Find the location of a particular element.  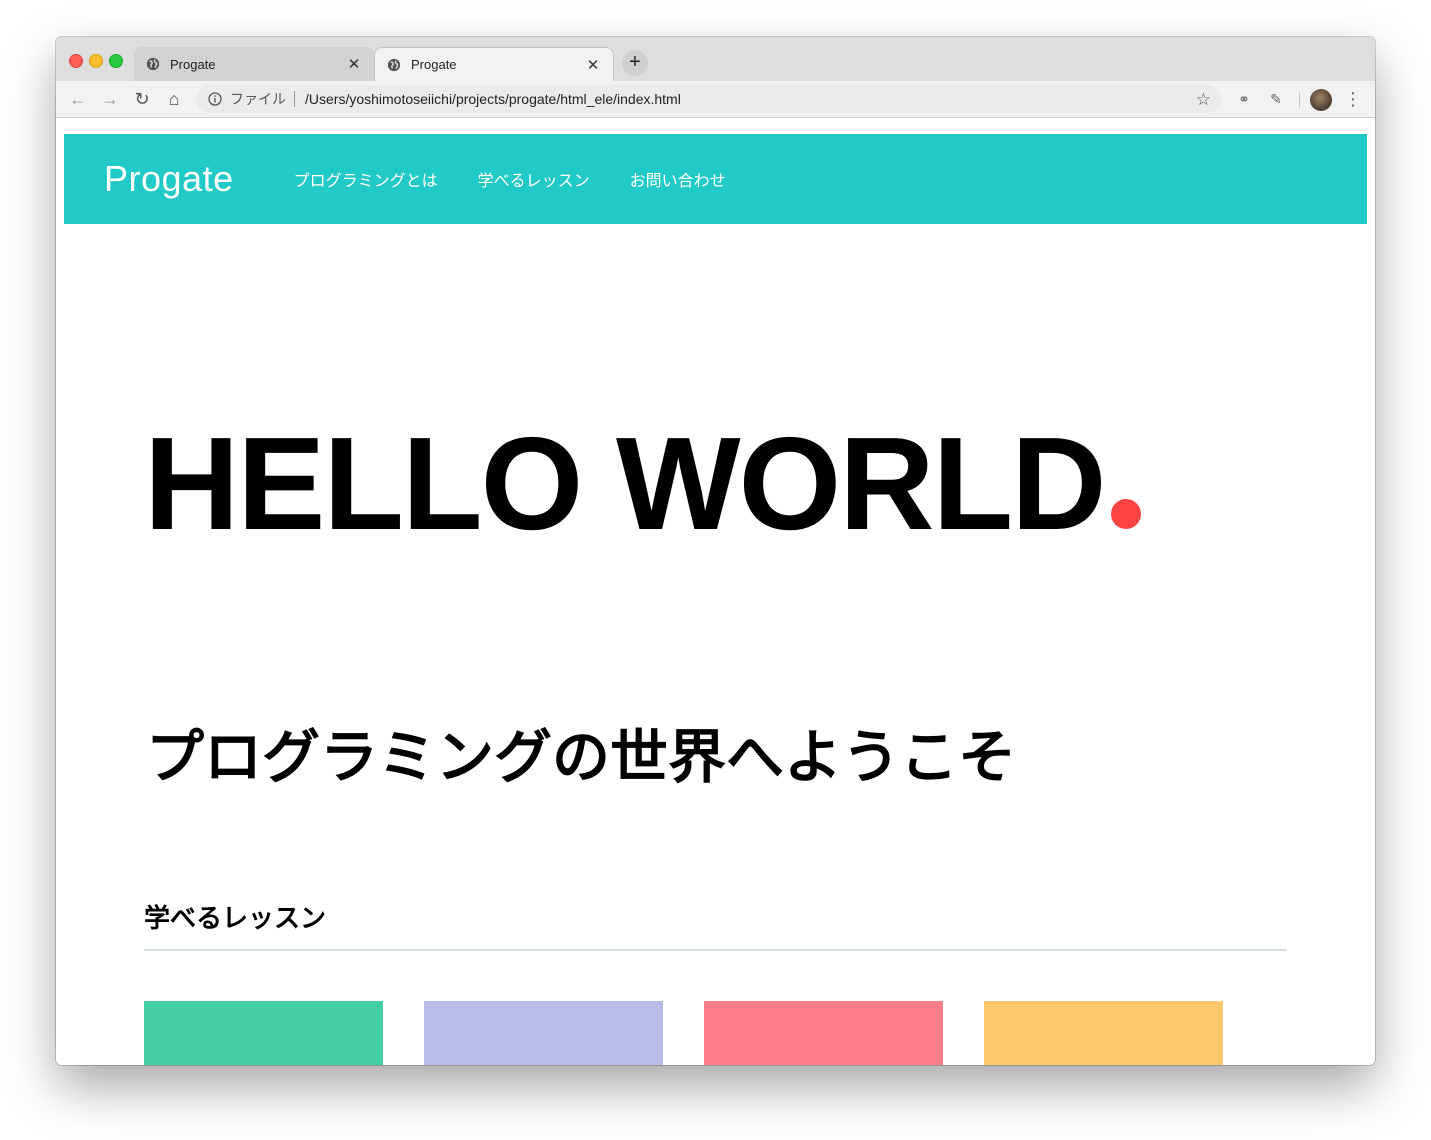

toolbar-divider is located at coordinates (1299, 100).